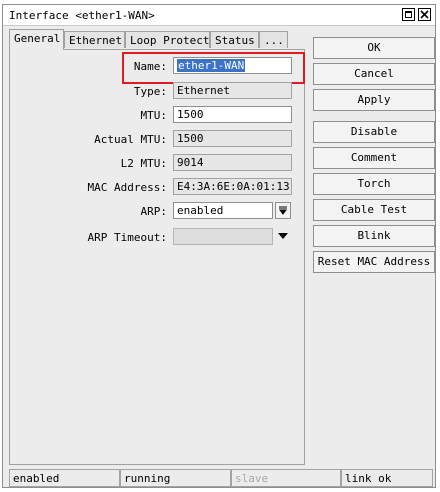 This screenshot has width=440, height=492. What do you see at coordinates (82, 15) in the screenshot?
I see `window-title: Interface <ether1-WAN>` at bounding box center [82, 15].